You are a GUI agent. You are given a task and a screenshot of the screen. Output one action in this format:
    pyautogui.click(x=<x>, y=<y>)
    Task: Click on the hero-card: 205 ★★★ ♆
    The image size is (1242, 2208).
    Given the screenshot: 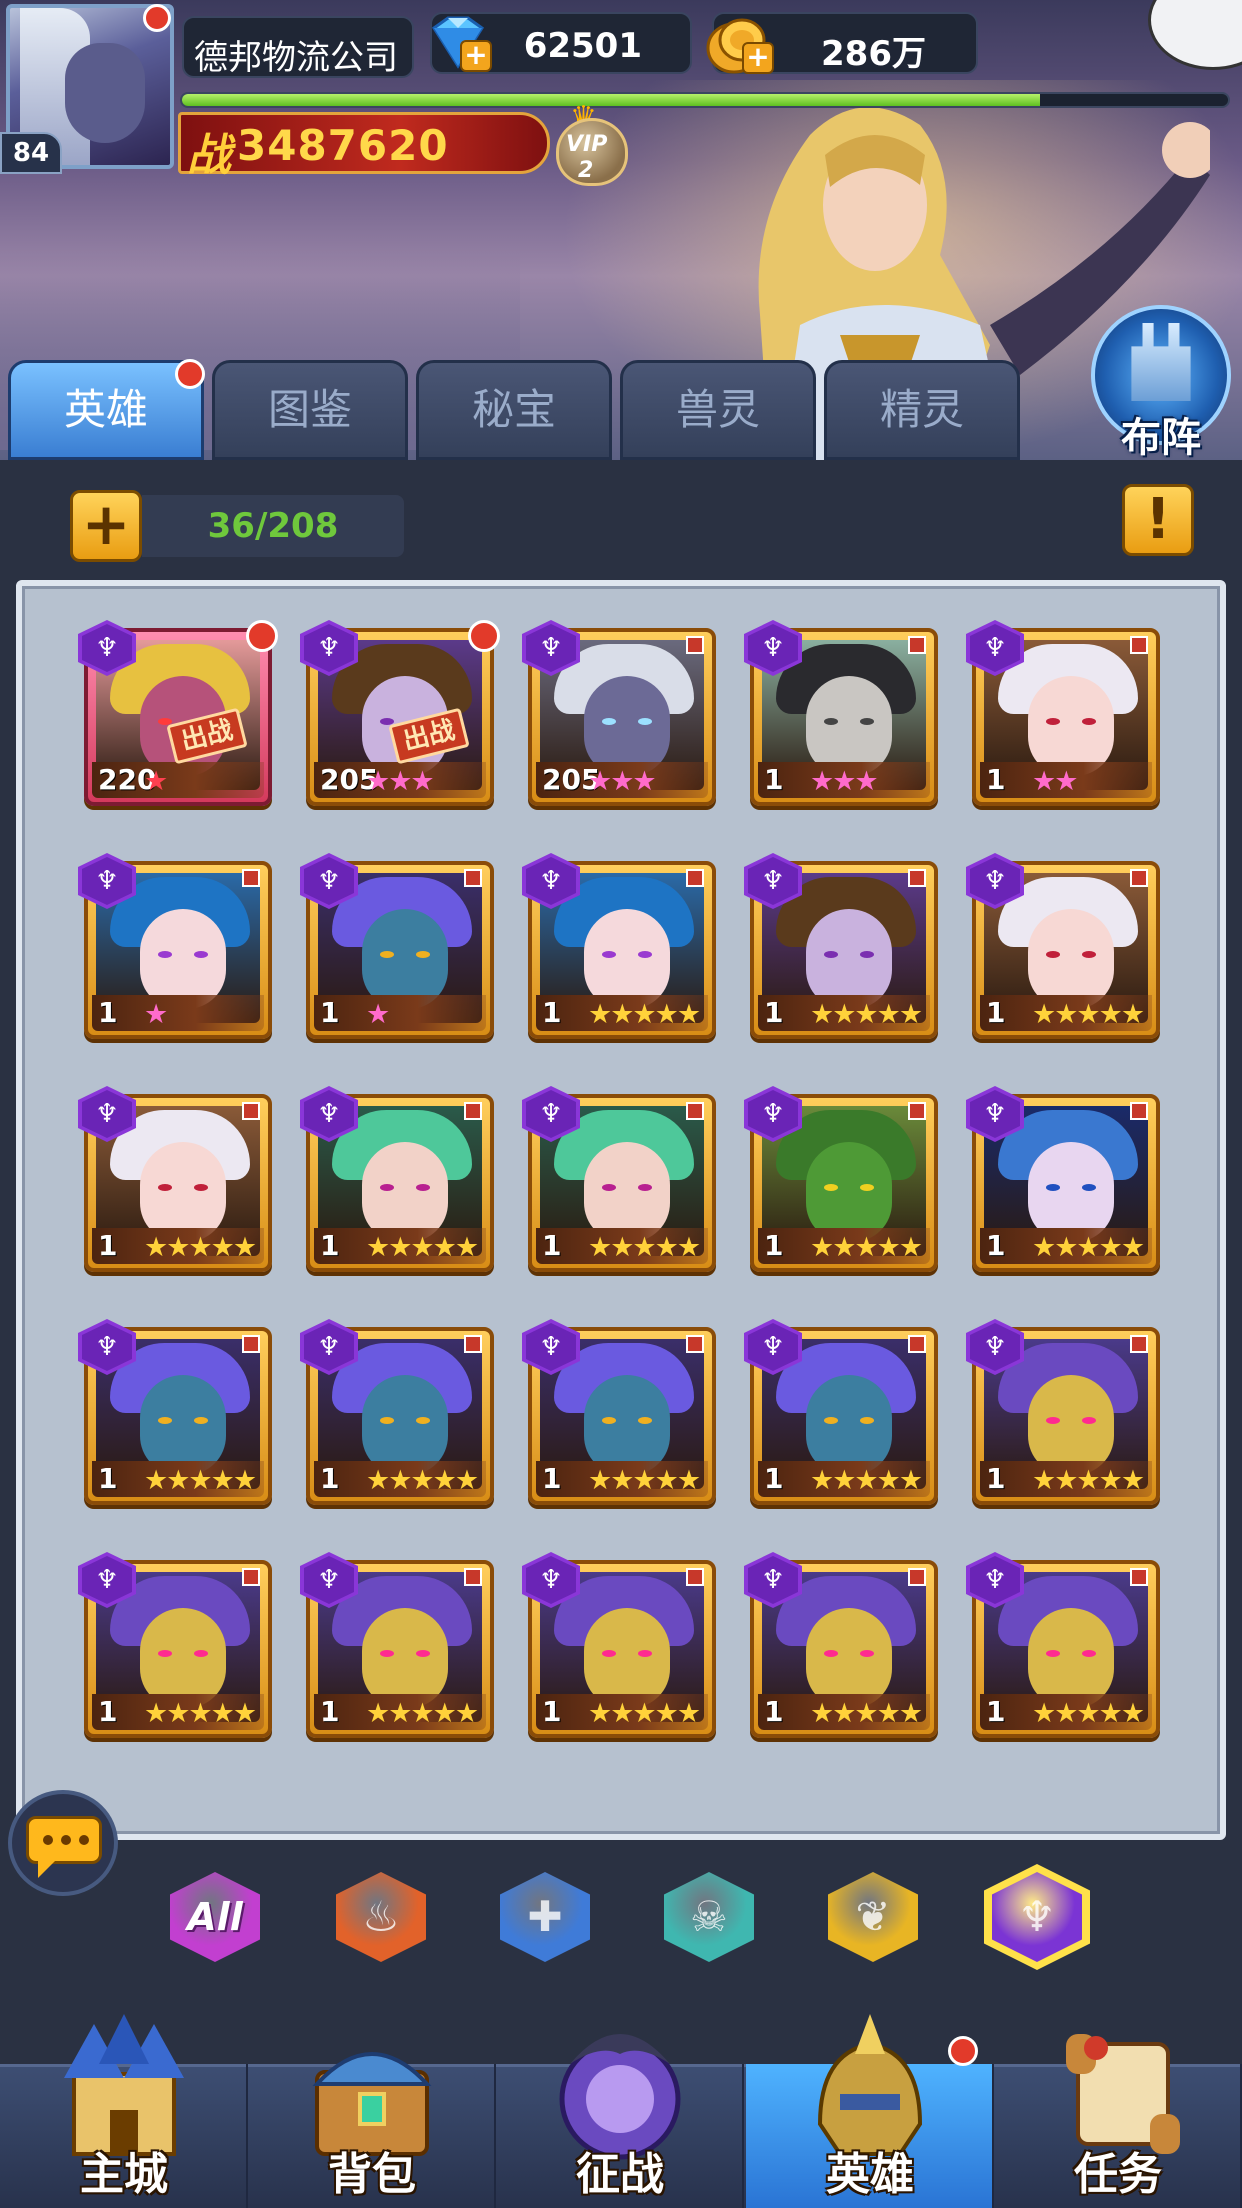 What is the action you would take?
    pyautogui.click(x=619, y=713)
    